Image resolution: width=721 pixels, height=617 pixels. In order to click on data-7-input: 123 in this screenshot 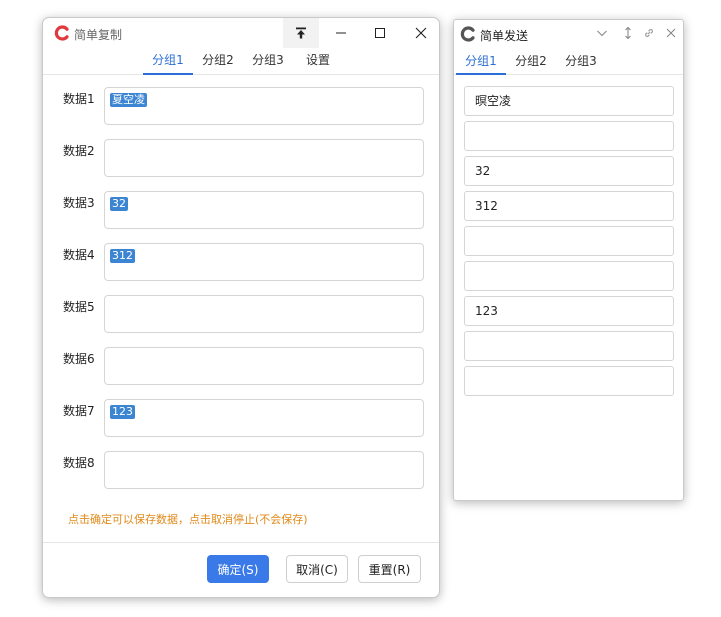, I will do `click(264, 418)`.